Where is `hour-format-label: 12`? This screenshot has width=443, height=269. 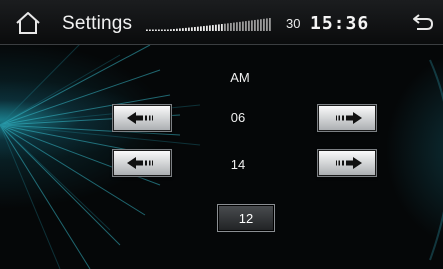 hour-format-label: 12 is located at coordinates (246, 218).